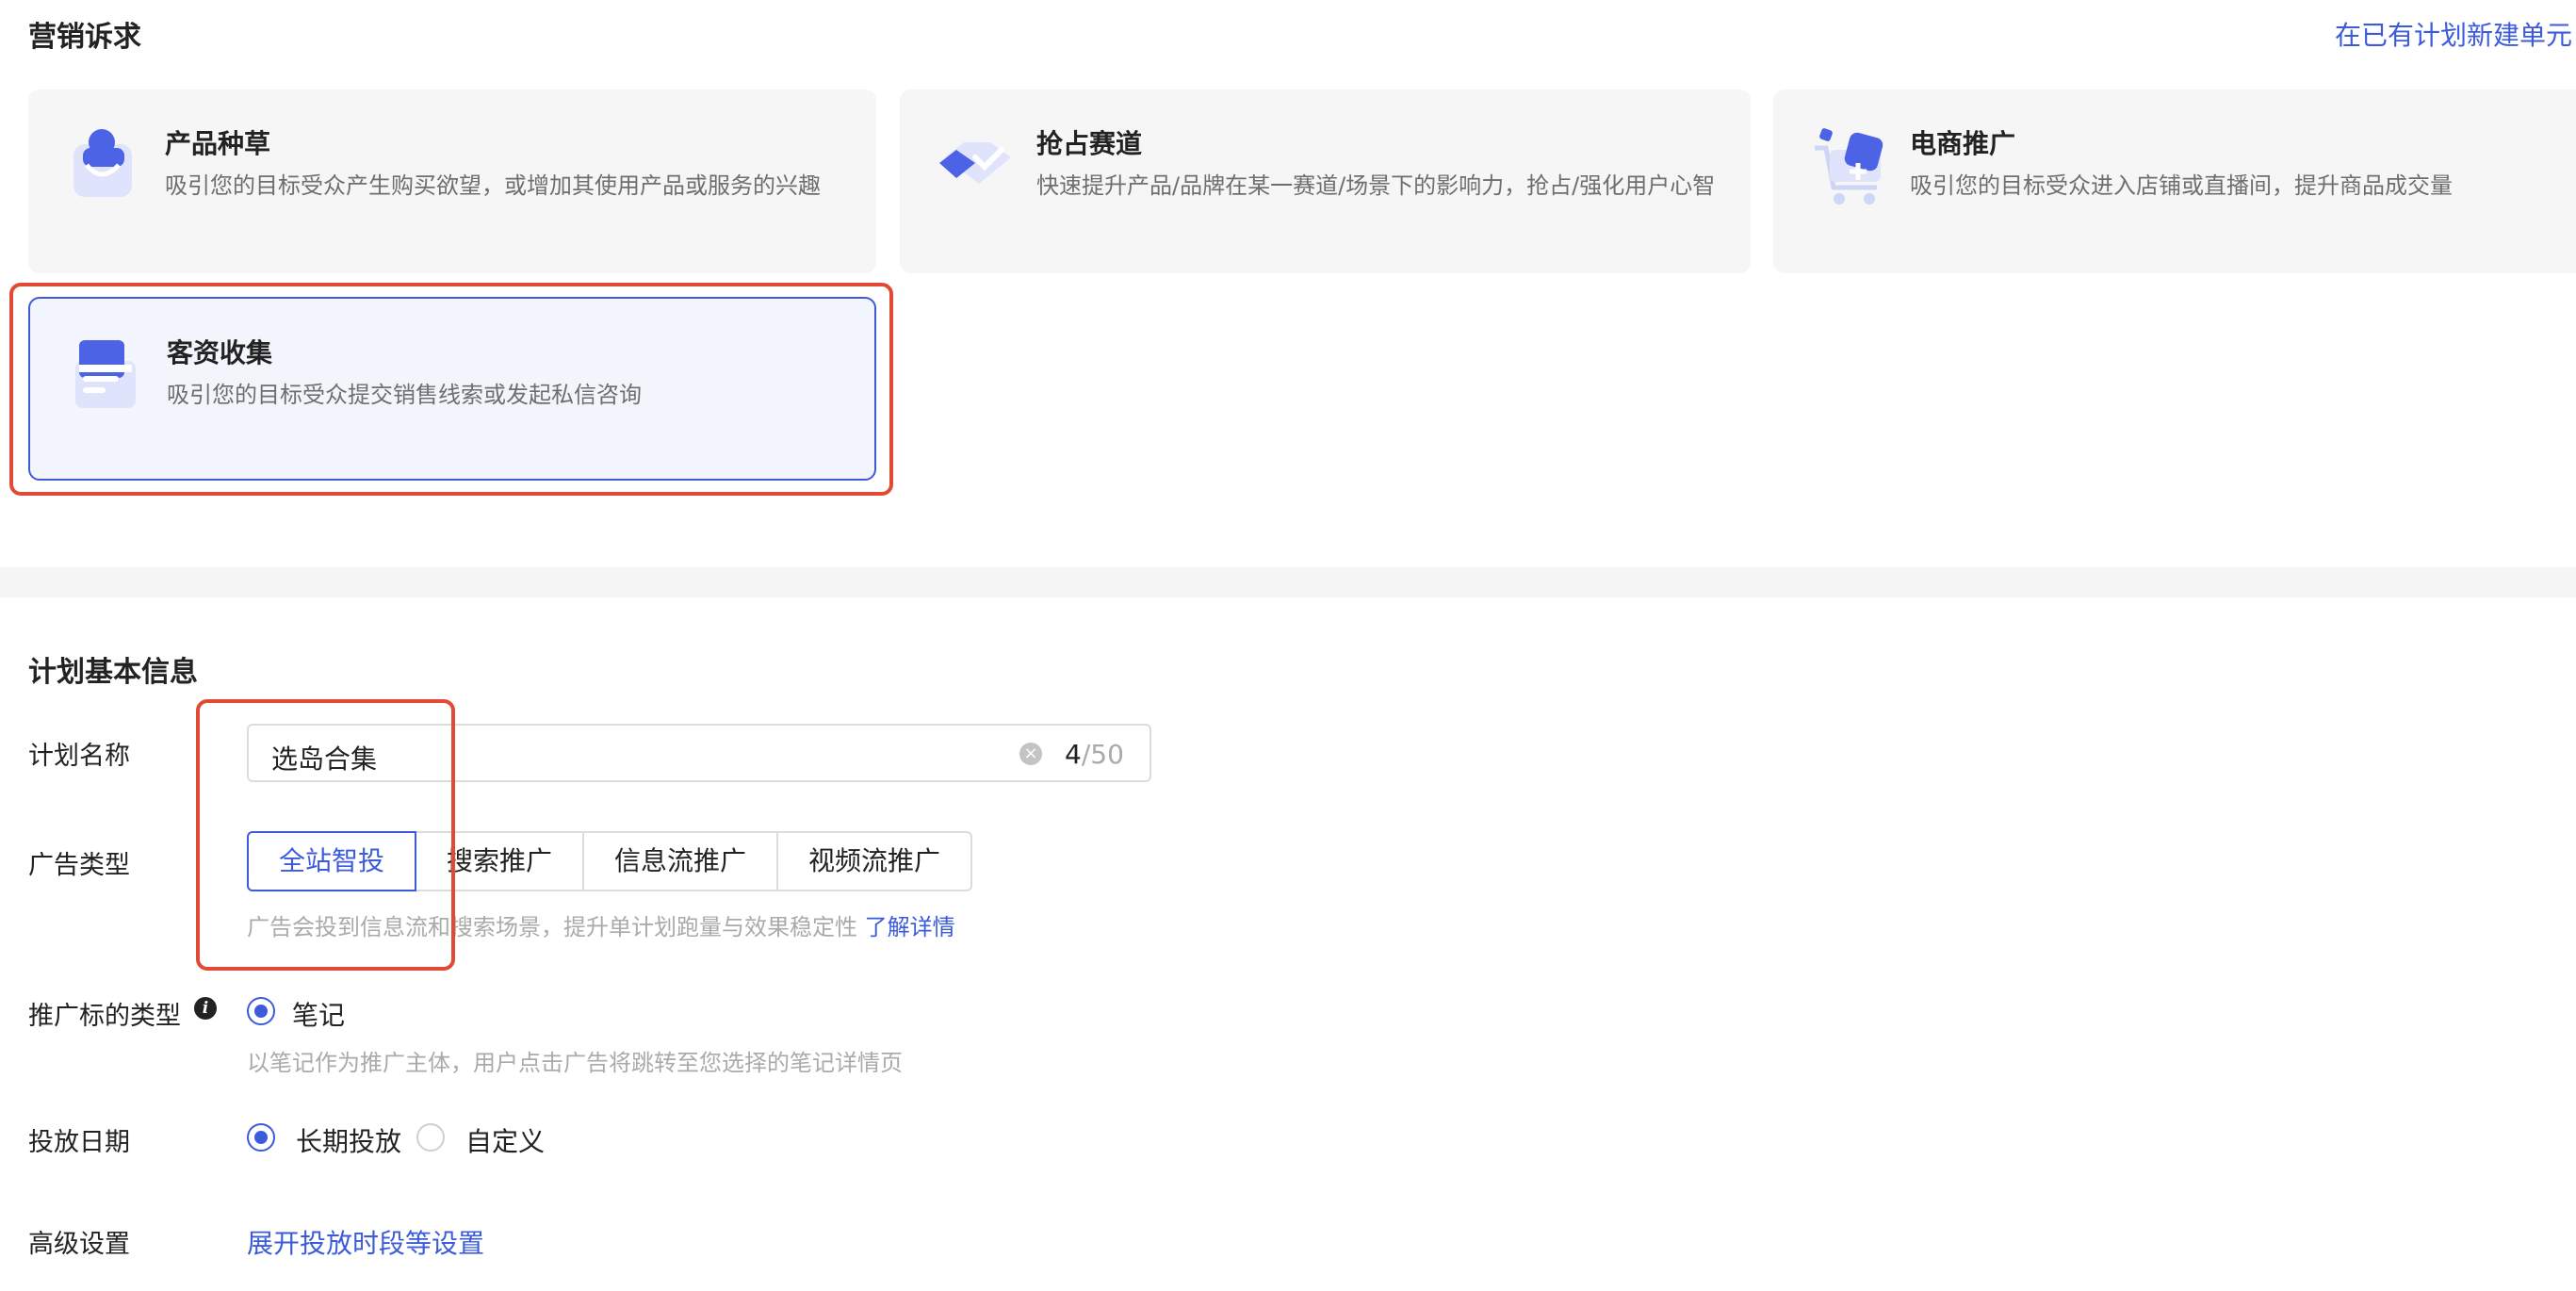 The image size is (2576, 1291). I want to click on date-option-custom: 自定义, so click(505, 1141).